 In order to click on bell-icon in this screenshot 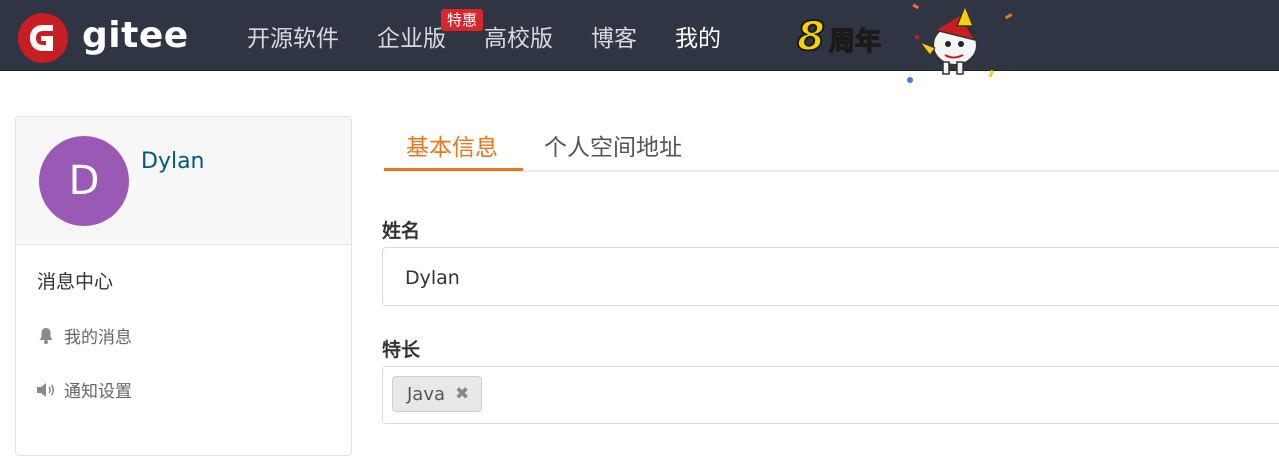, I will do `click(46, 335)`.